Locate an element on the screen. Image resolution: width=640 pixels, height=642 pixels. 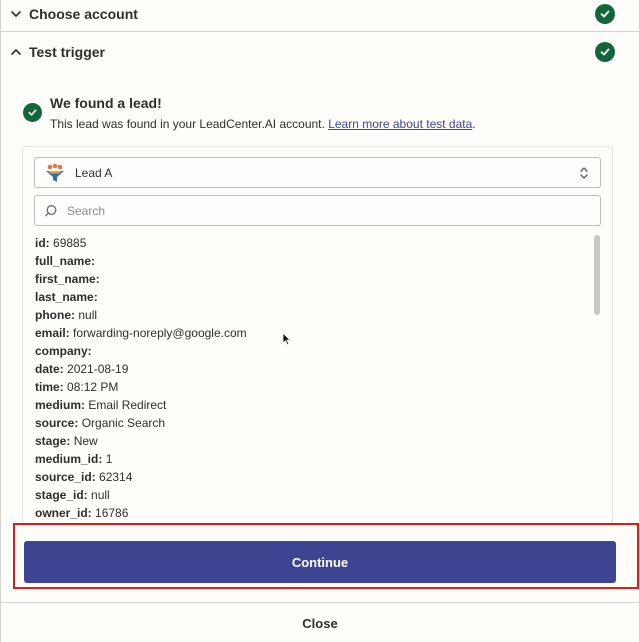
field-key: owner_id: is located at coordinates (63, 513).